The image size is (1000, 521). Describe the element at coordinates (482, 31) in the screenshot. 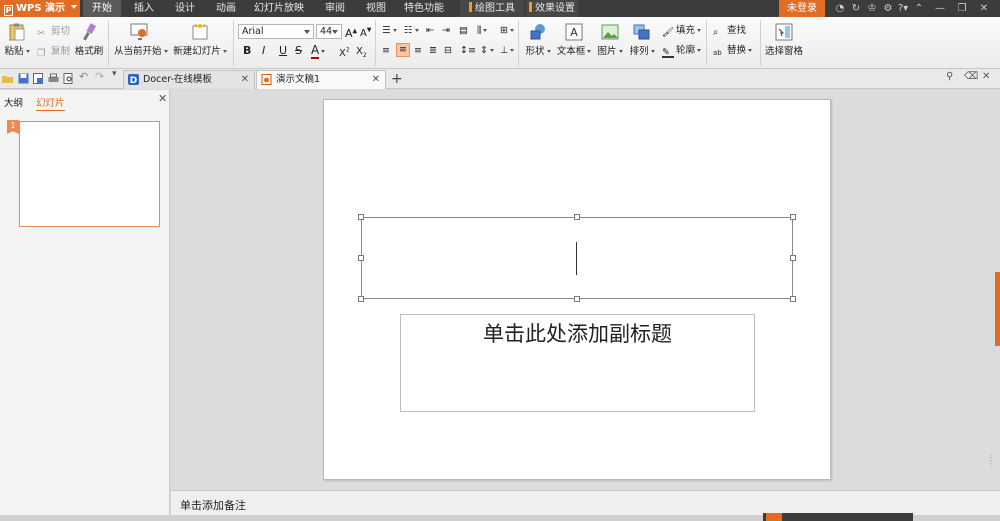

I see `columns-button: ⫼` at that location.